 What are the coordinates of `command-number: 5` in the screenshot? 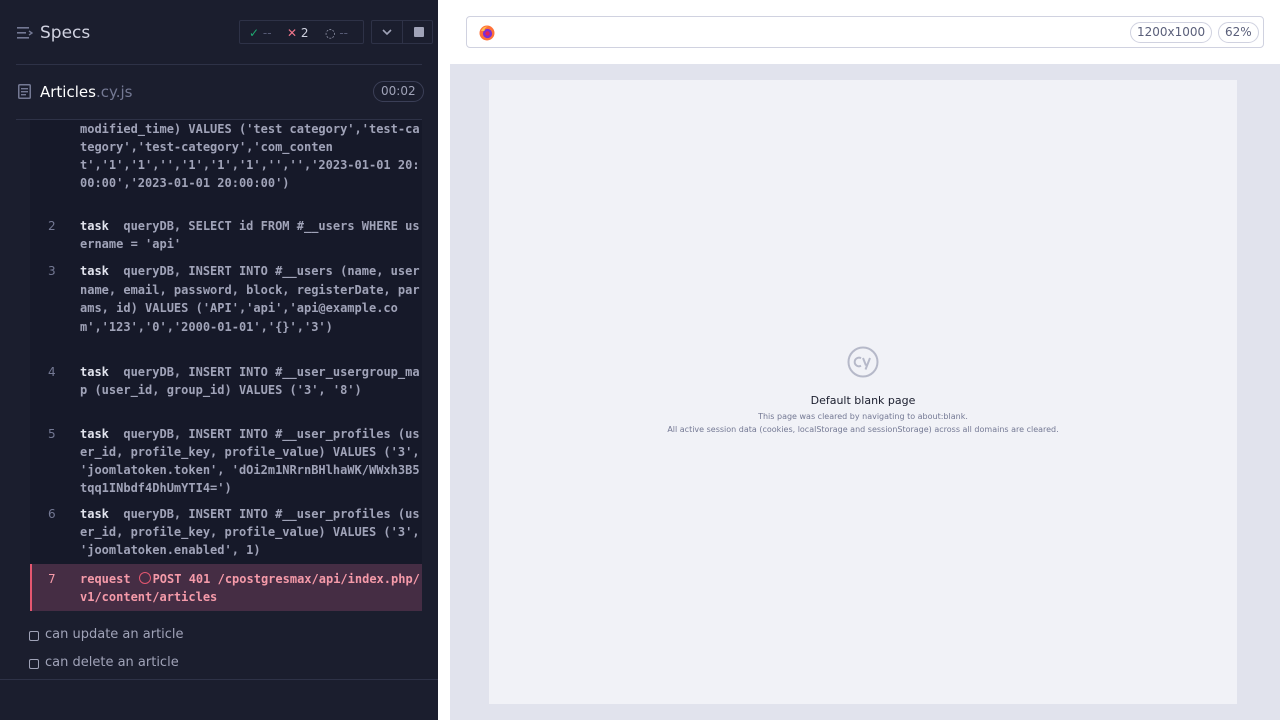 It's located at (52, 434).